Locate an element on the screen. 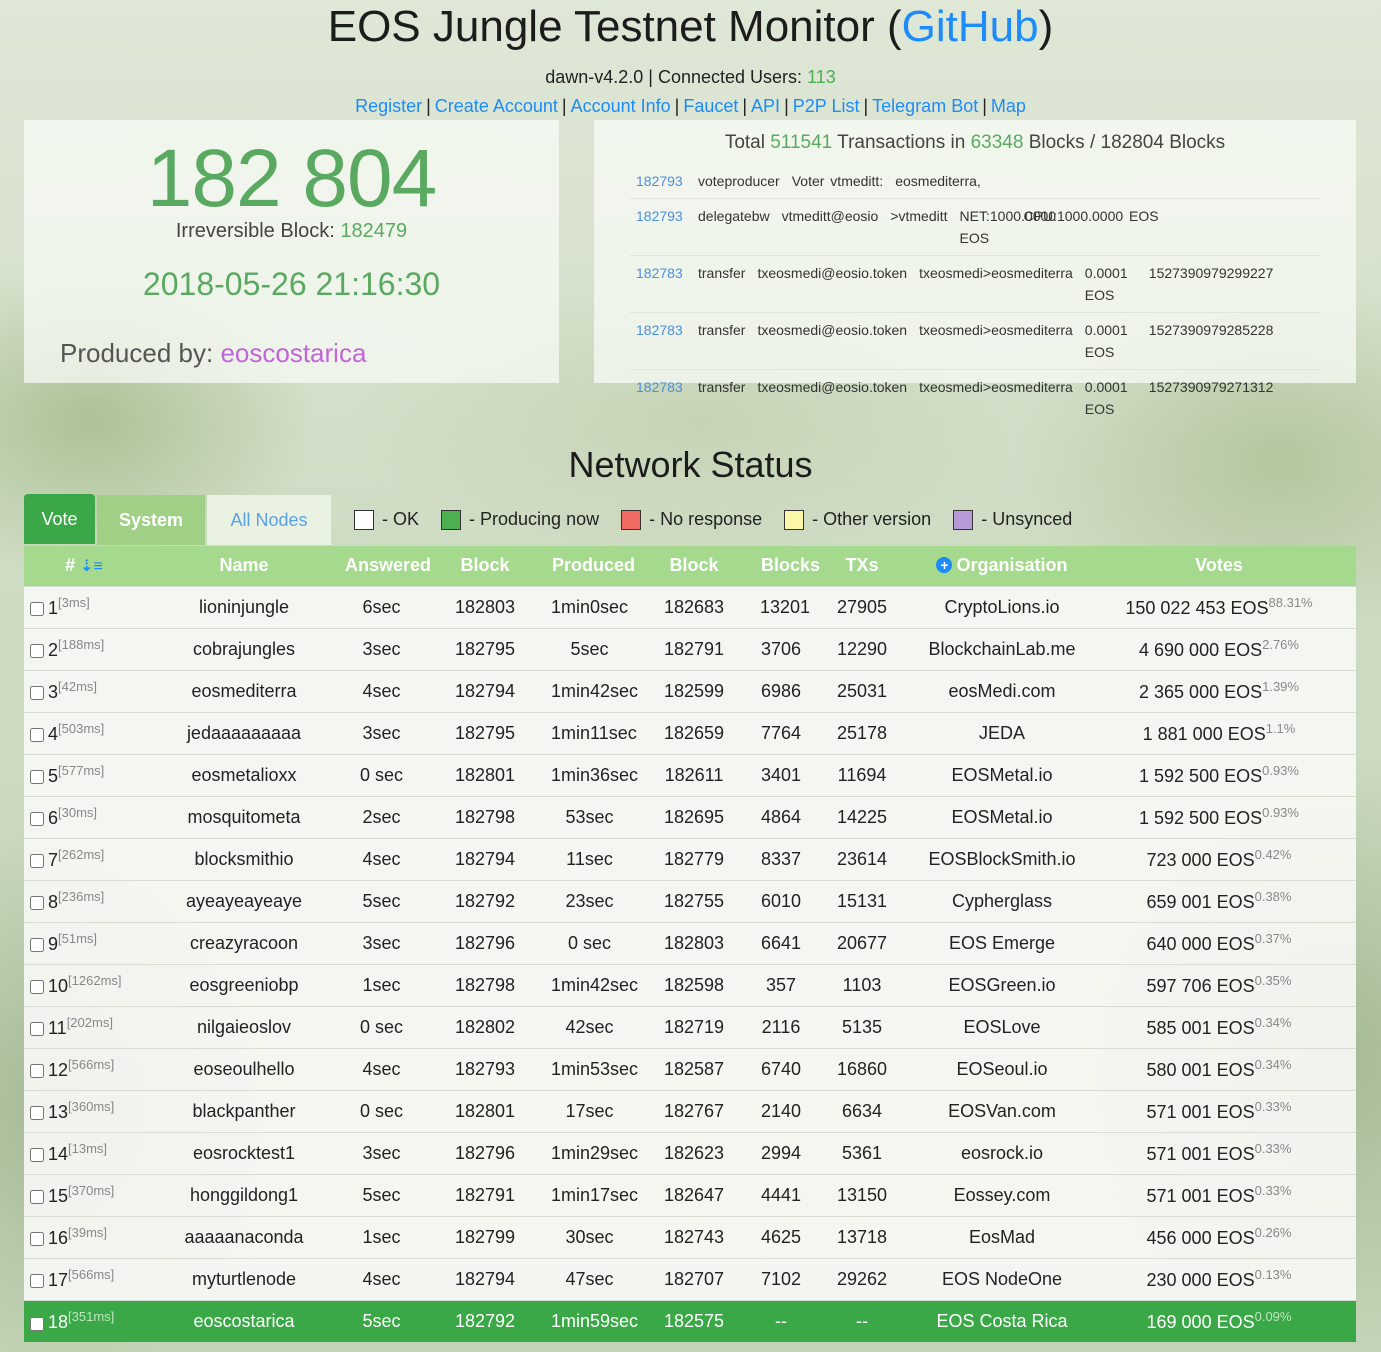 The image size is (1381, 1352). organisation-cell: EOS Emerge is located at coordinates (1002, 943).